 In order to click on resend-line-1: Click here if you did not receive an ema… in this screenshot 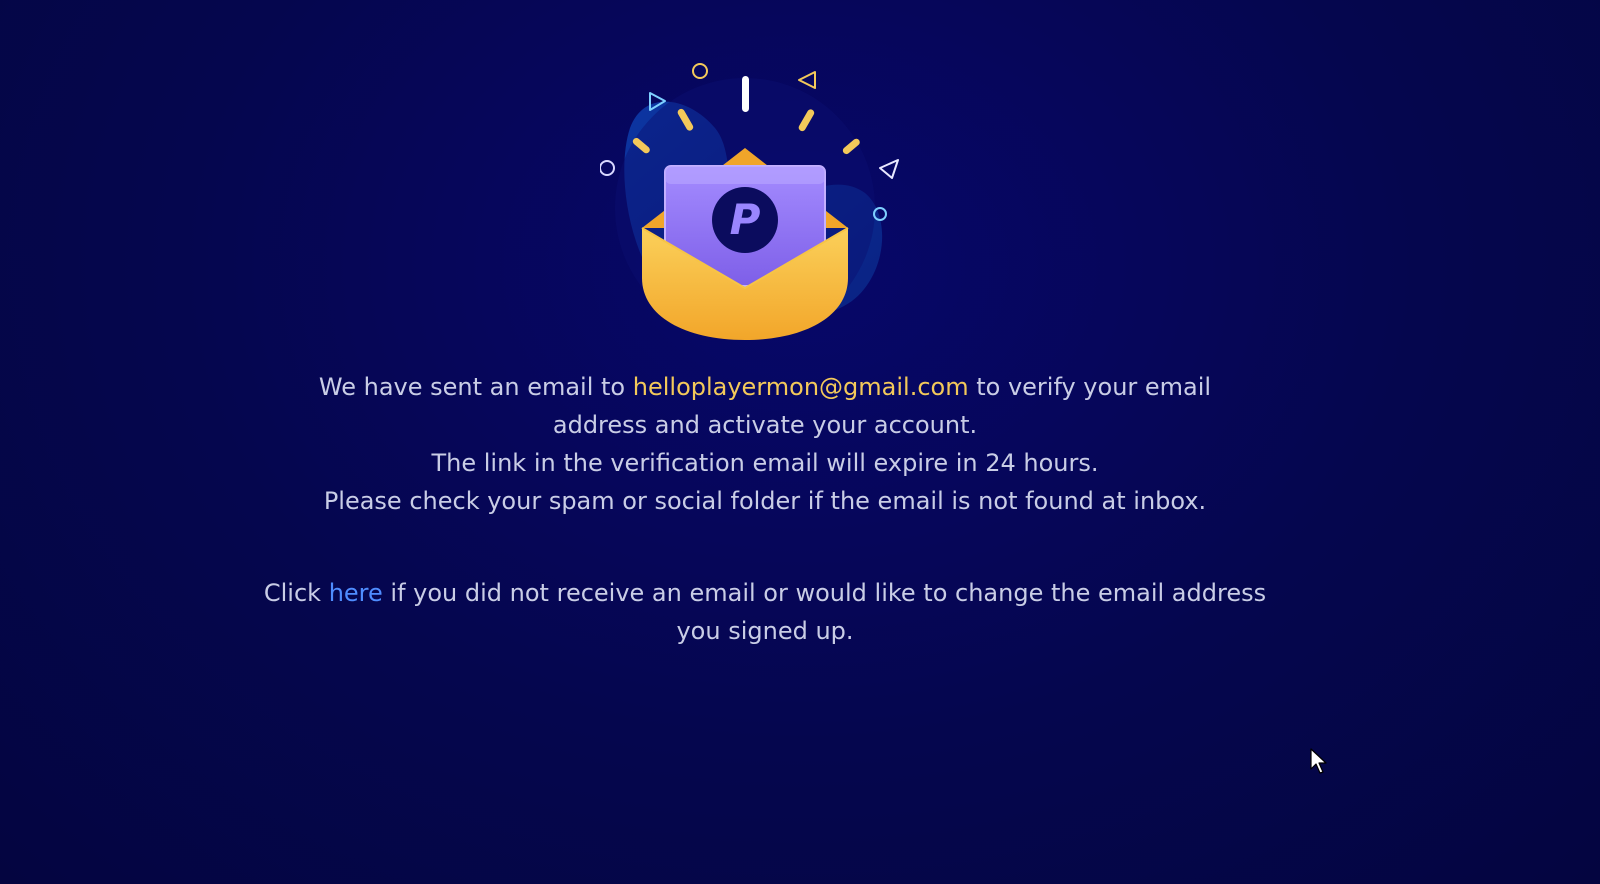, I will do `click(765, 593)`.